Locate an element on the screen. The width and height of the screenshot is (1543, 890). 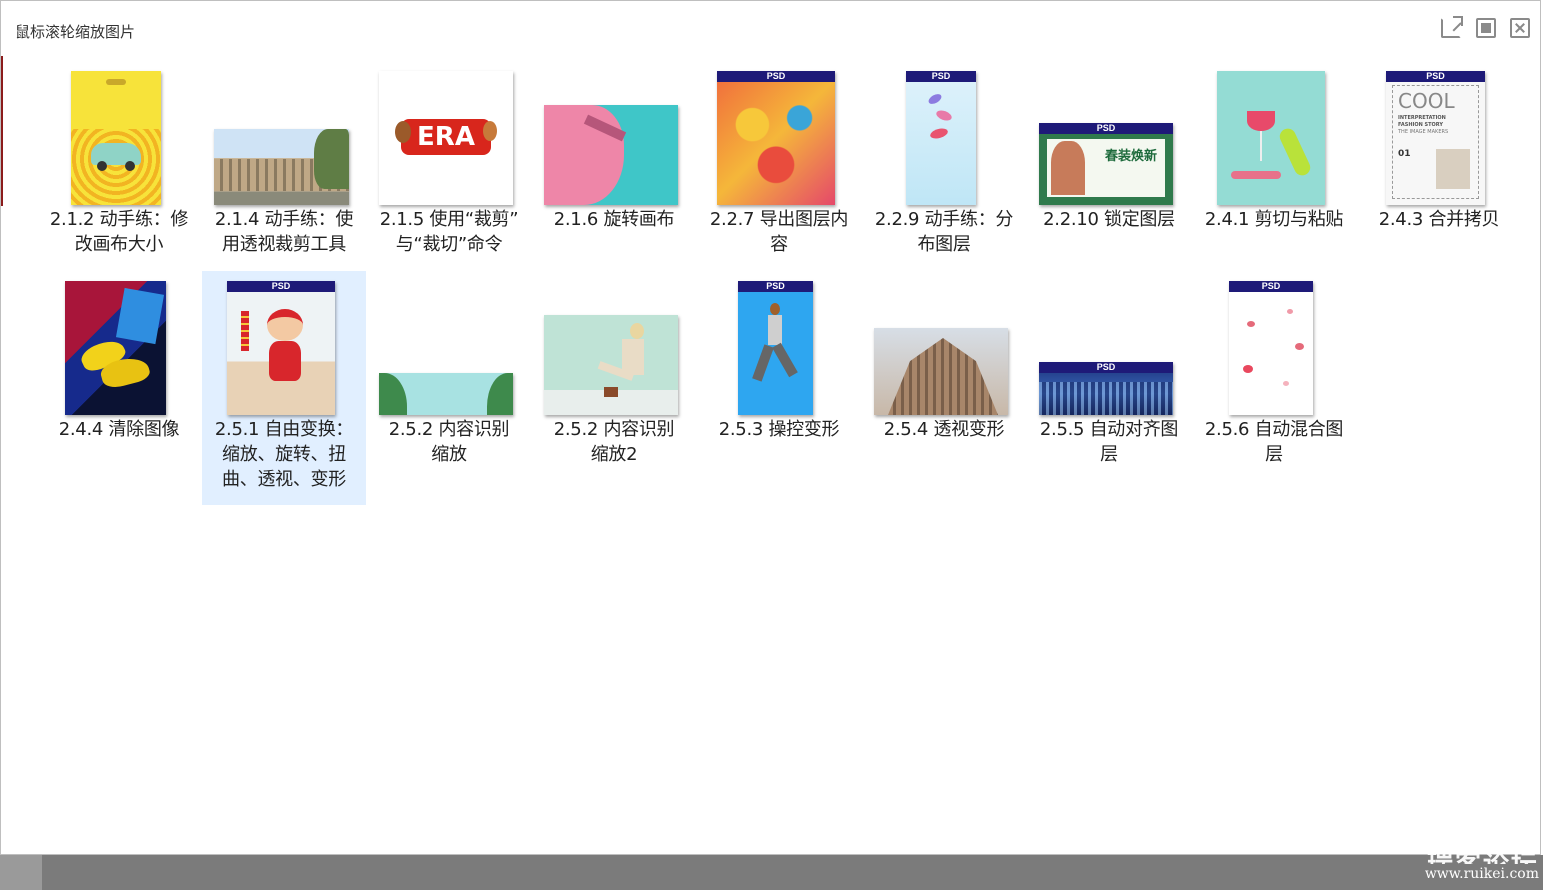
taskbar-tab is located at coordinates (21, 872).